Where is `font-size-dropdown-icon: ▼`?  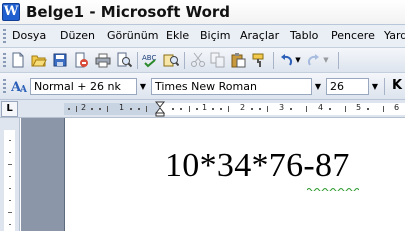 font-size-dropdown-icon: ▼ is located at coordinates (375, 86).